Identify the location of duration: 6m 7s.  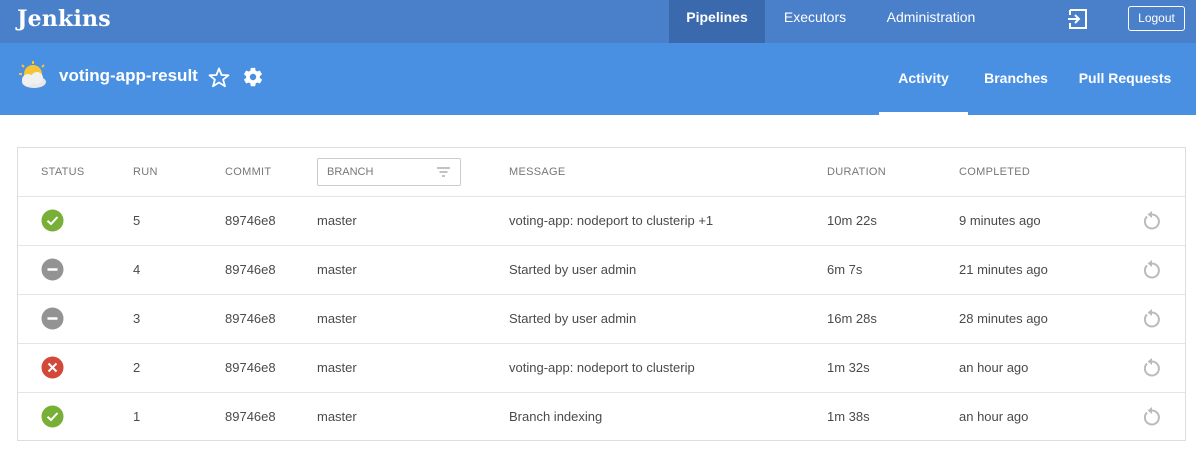
(845, 269).